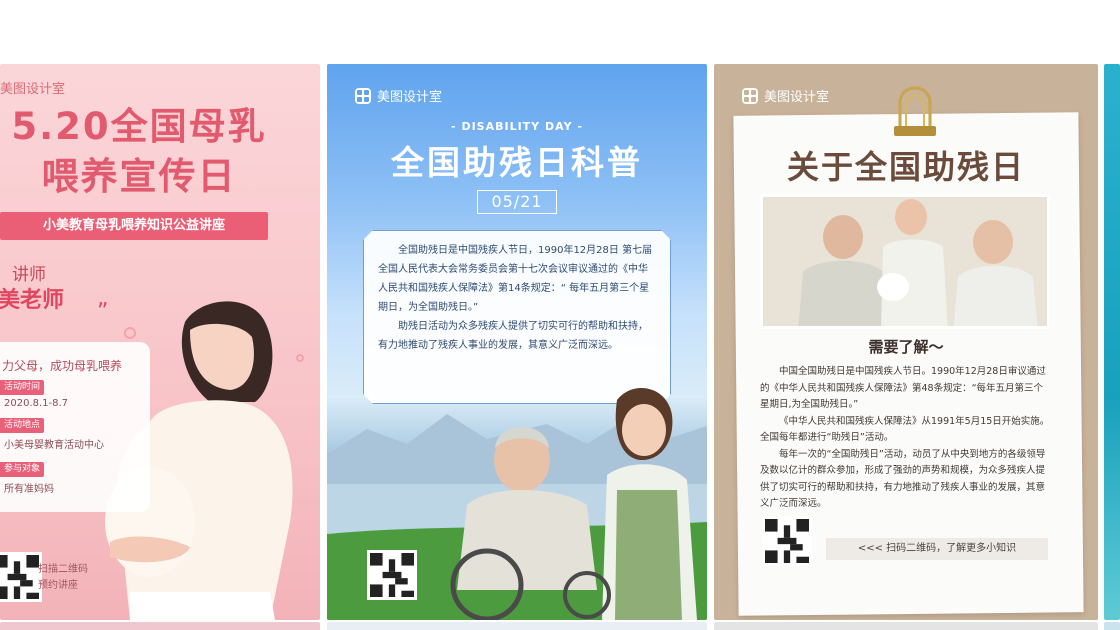 The width and height of the screenshot is (1120, 630). I want to click on poster-title-line1: 5.20全国母乳, so click(139, 126).